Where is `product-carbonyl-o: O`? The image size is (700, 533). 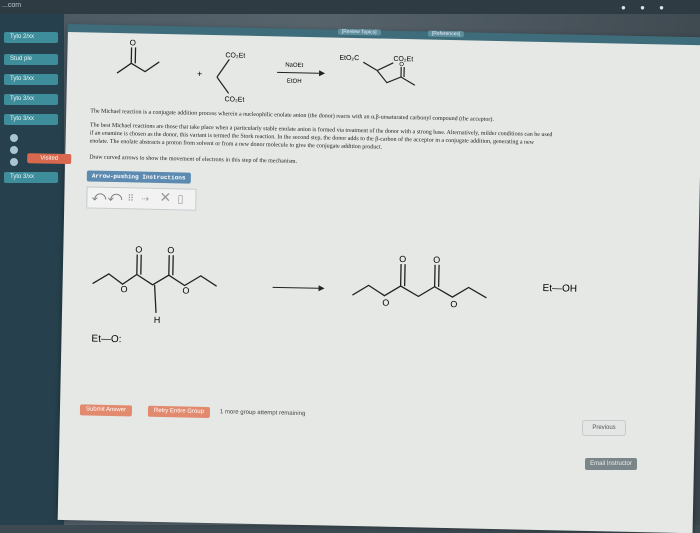
product-carbonyl-o: O is located at coordinates (401, 65).